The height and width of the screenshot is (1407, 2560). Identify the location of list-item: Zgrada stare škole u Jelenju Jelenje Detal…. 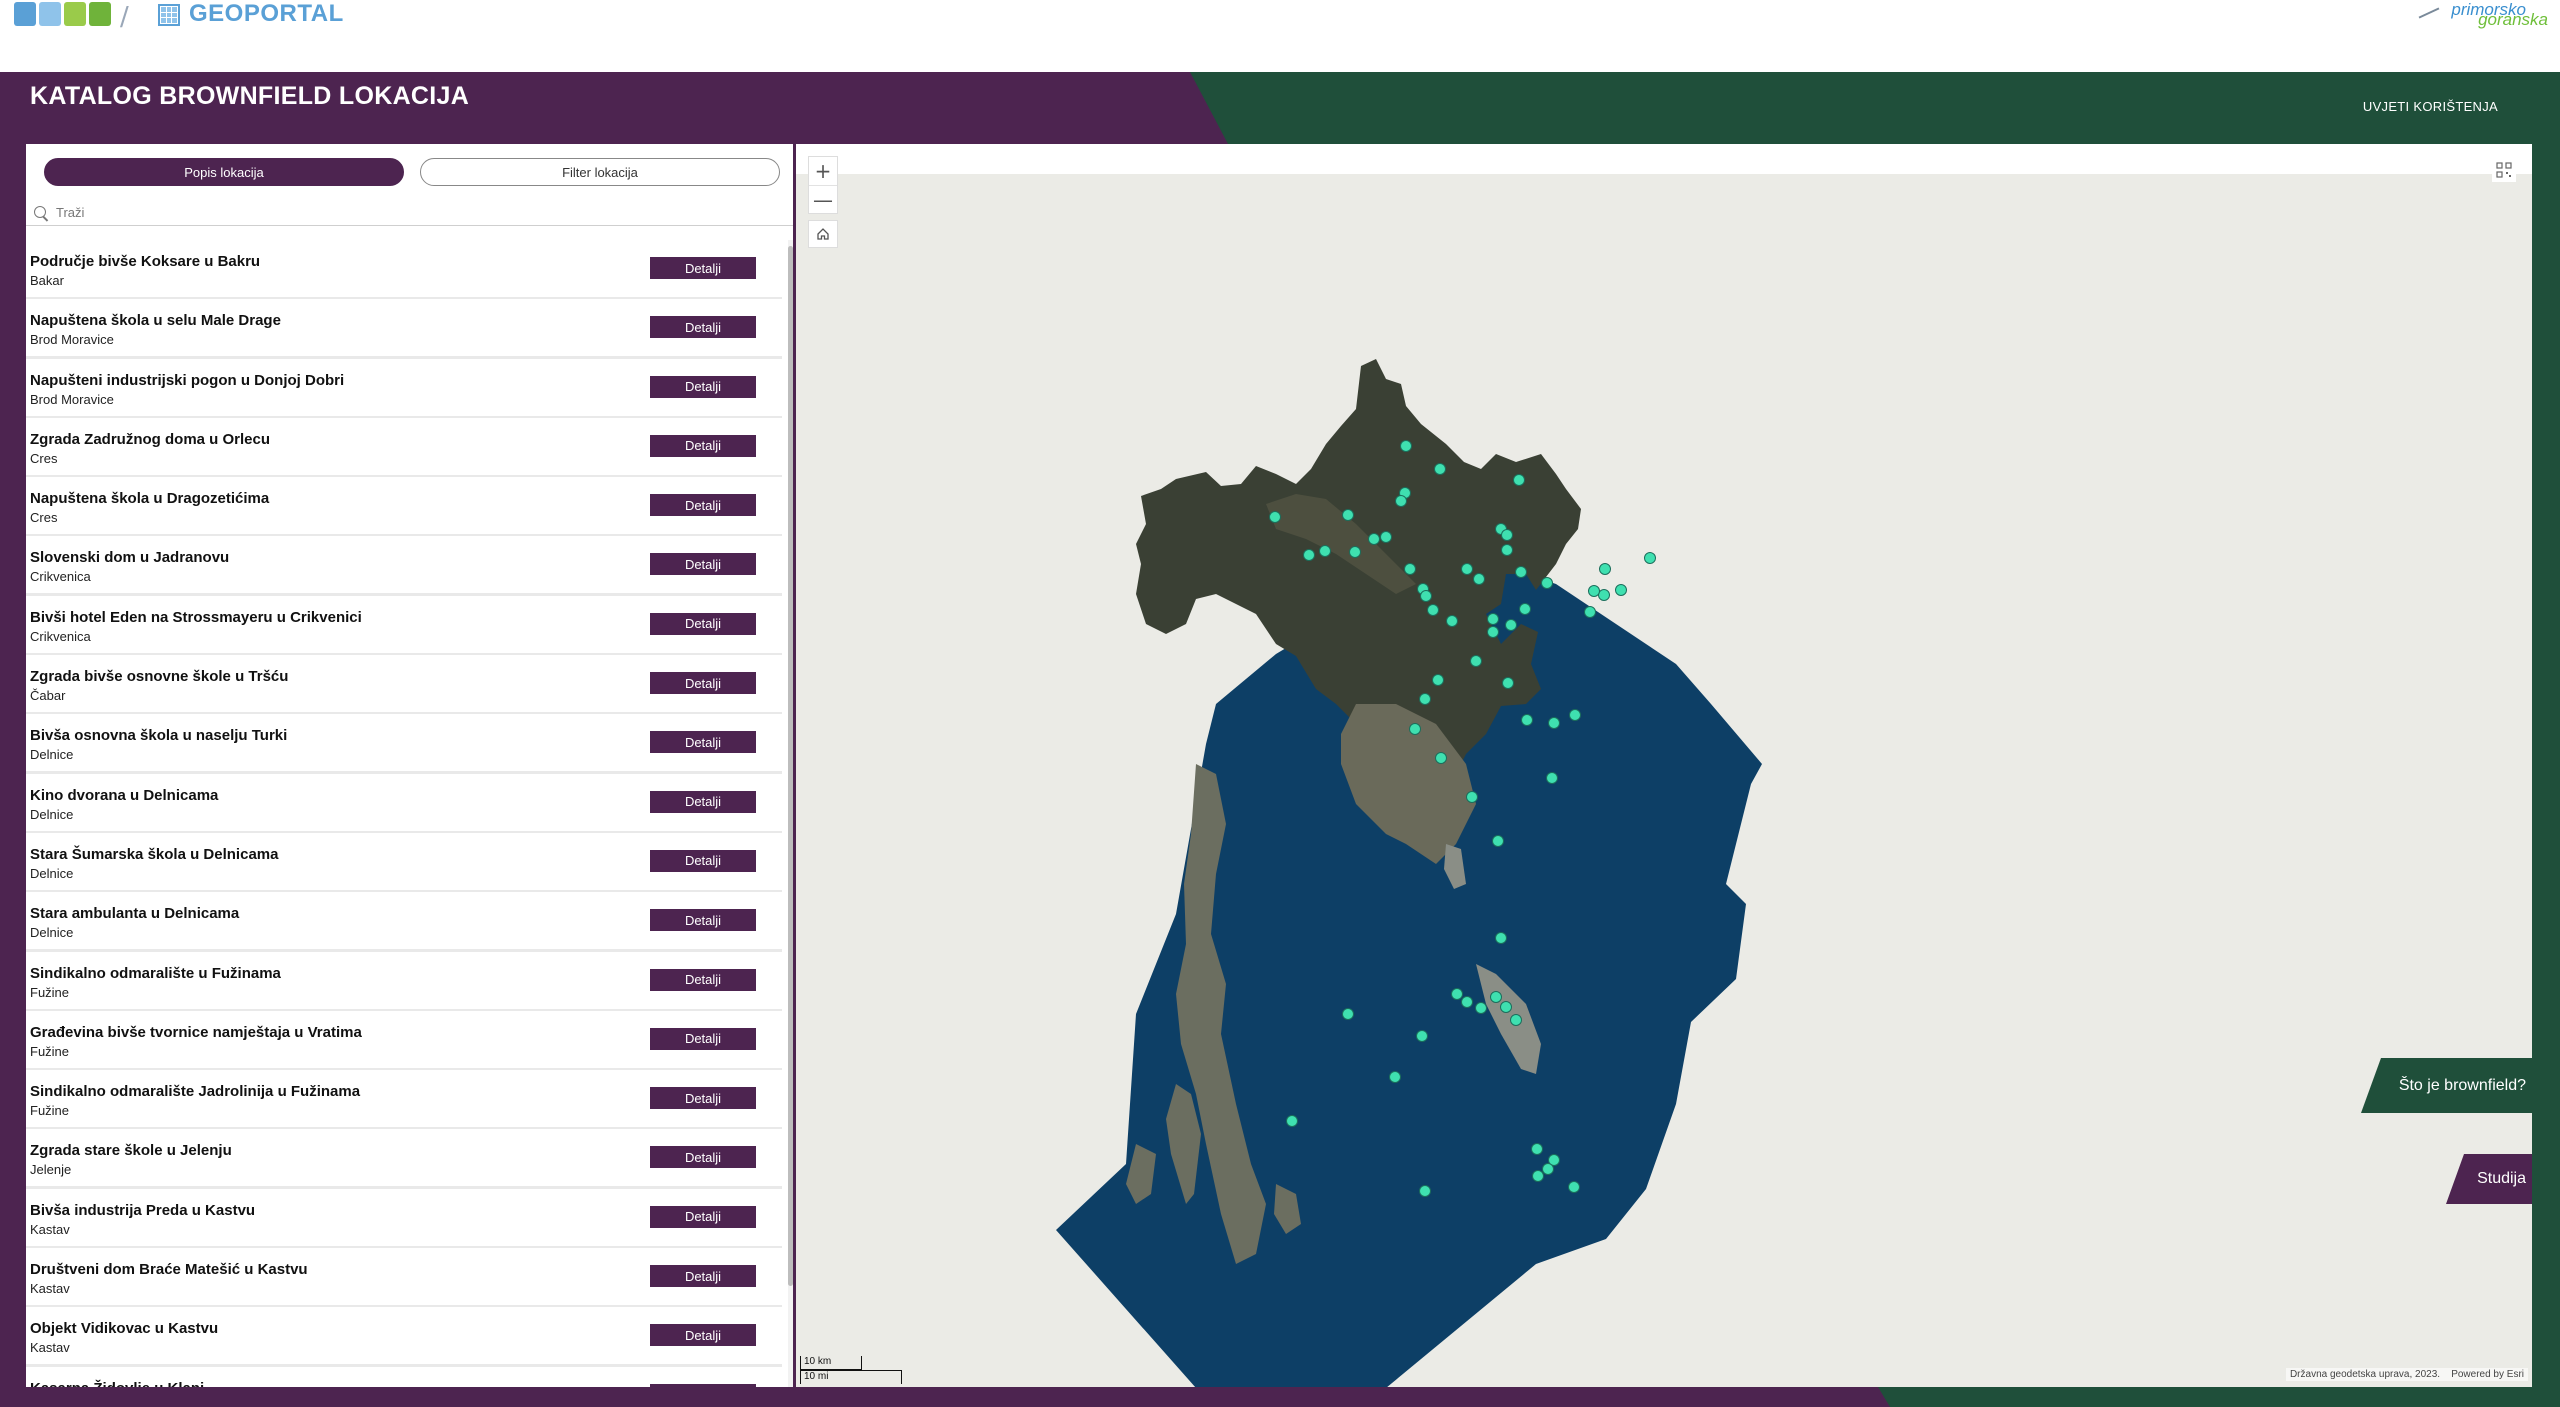
(404, 1158).